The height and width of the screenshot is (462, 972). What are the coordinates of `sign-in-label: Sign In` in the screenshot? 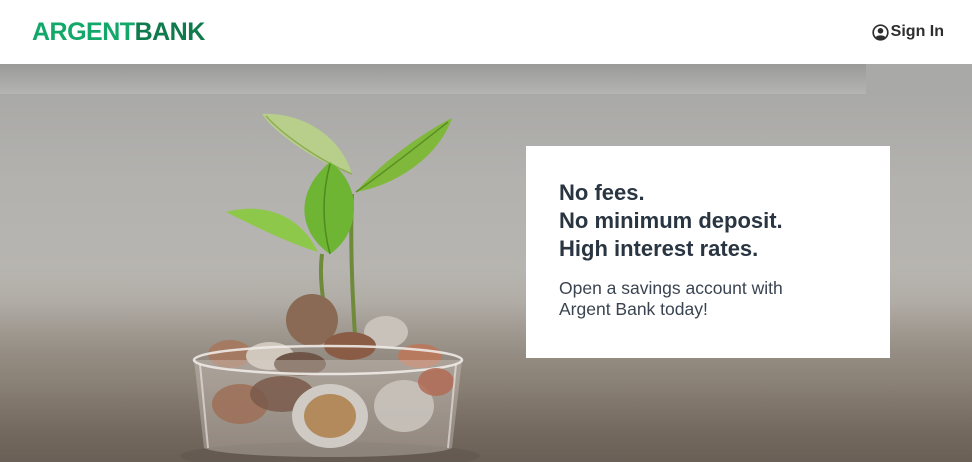 It's located at (917, 31).